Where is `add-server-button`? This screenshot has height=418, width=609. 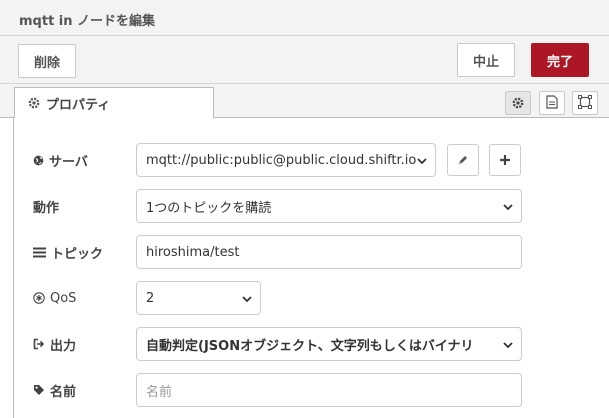
add-server-button is located at coordinates (505, 160).